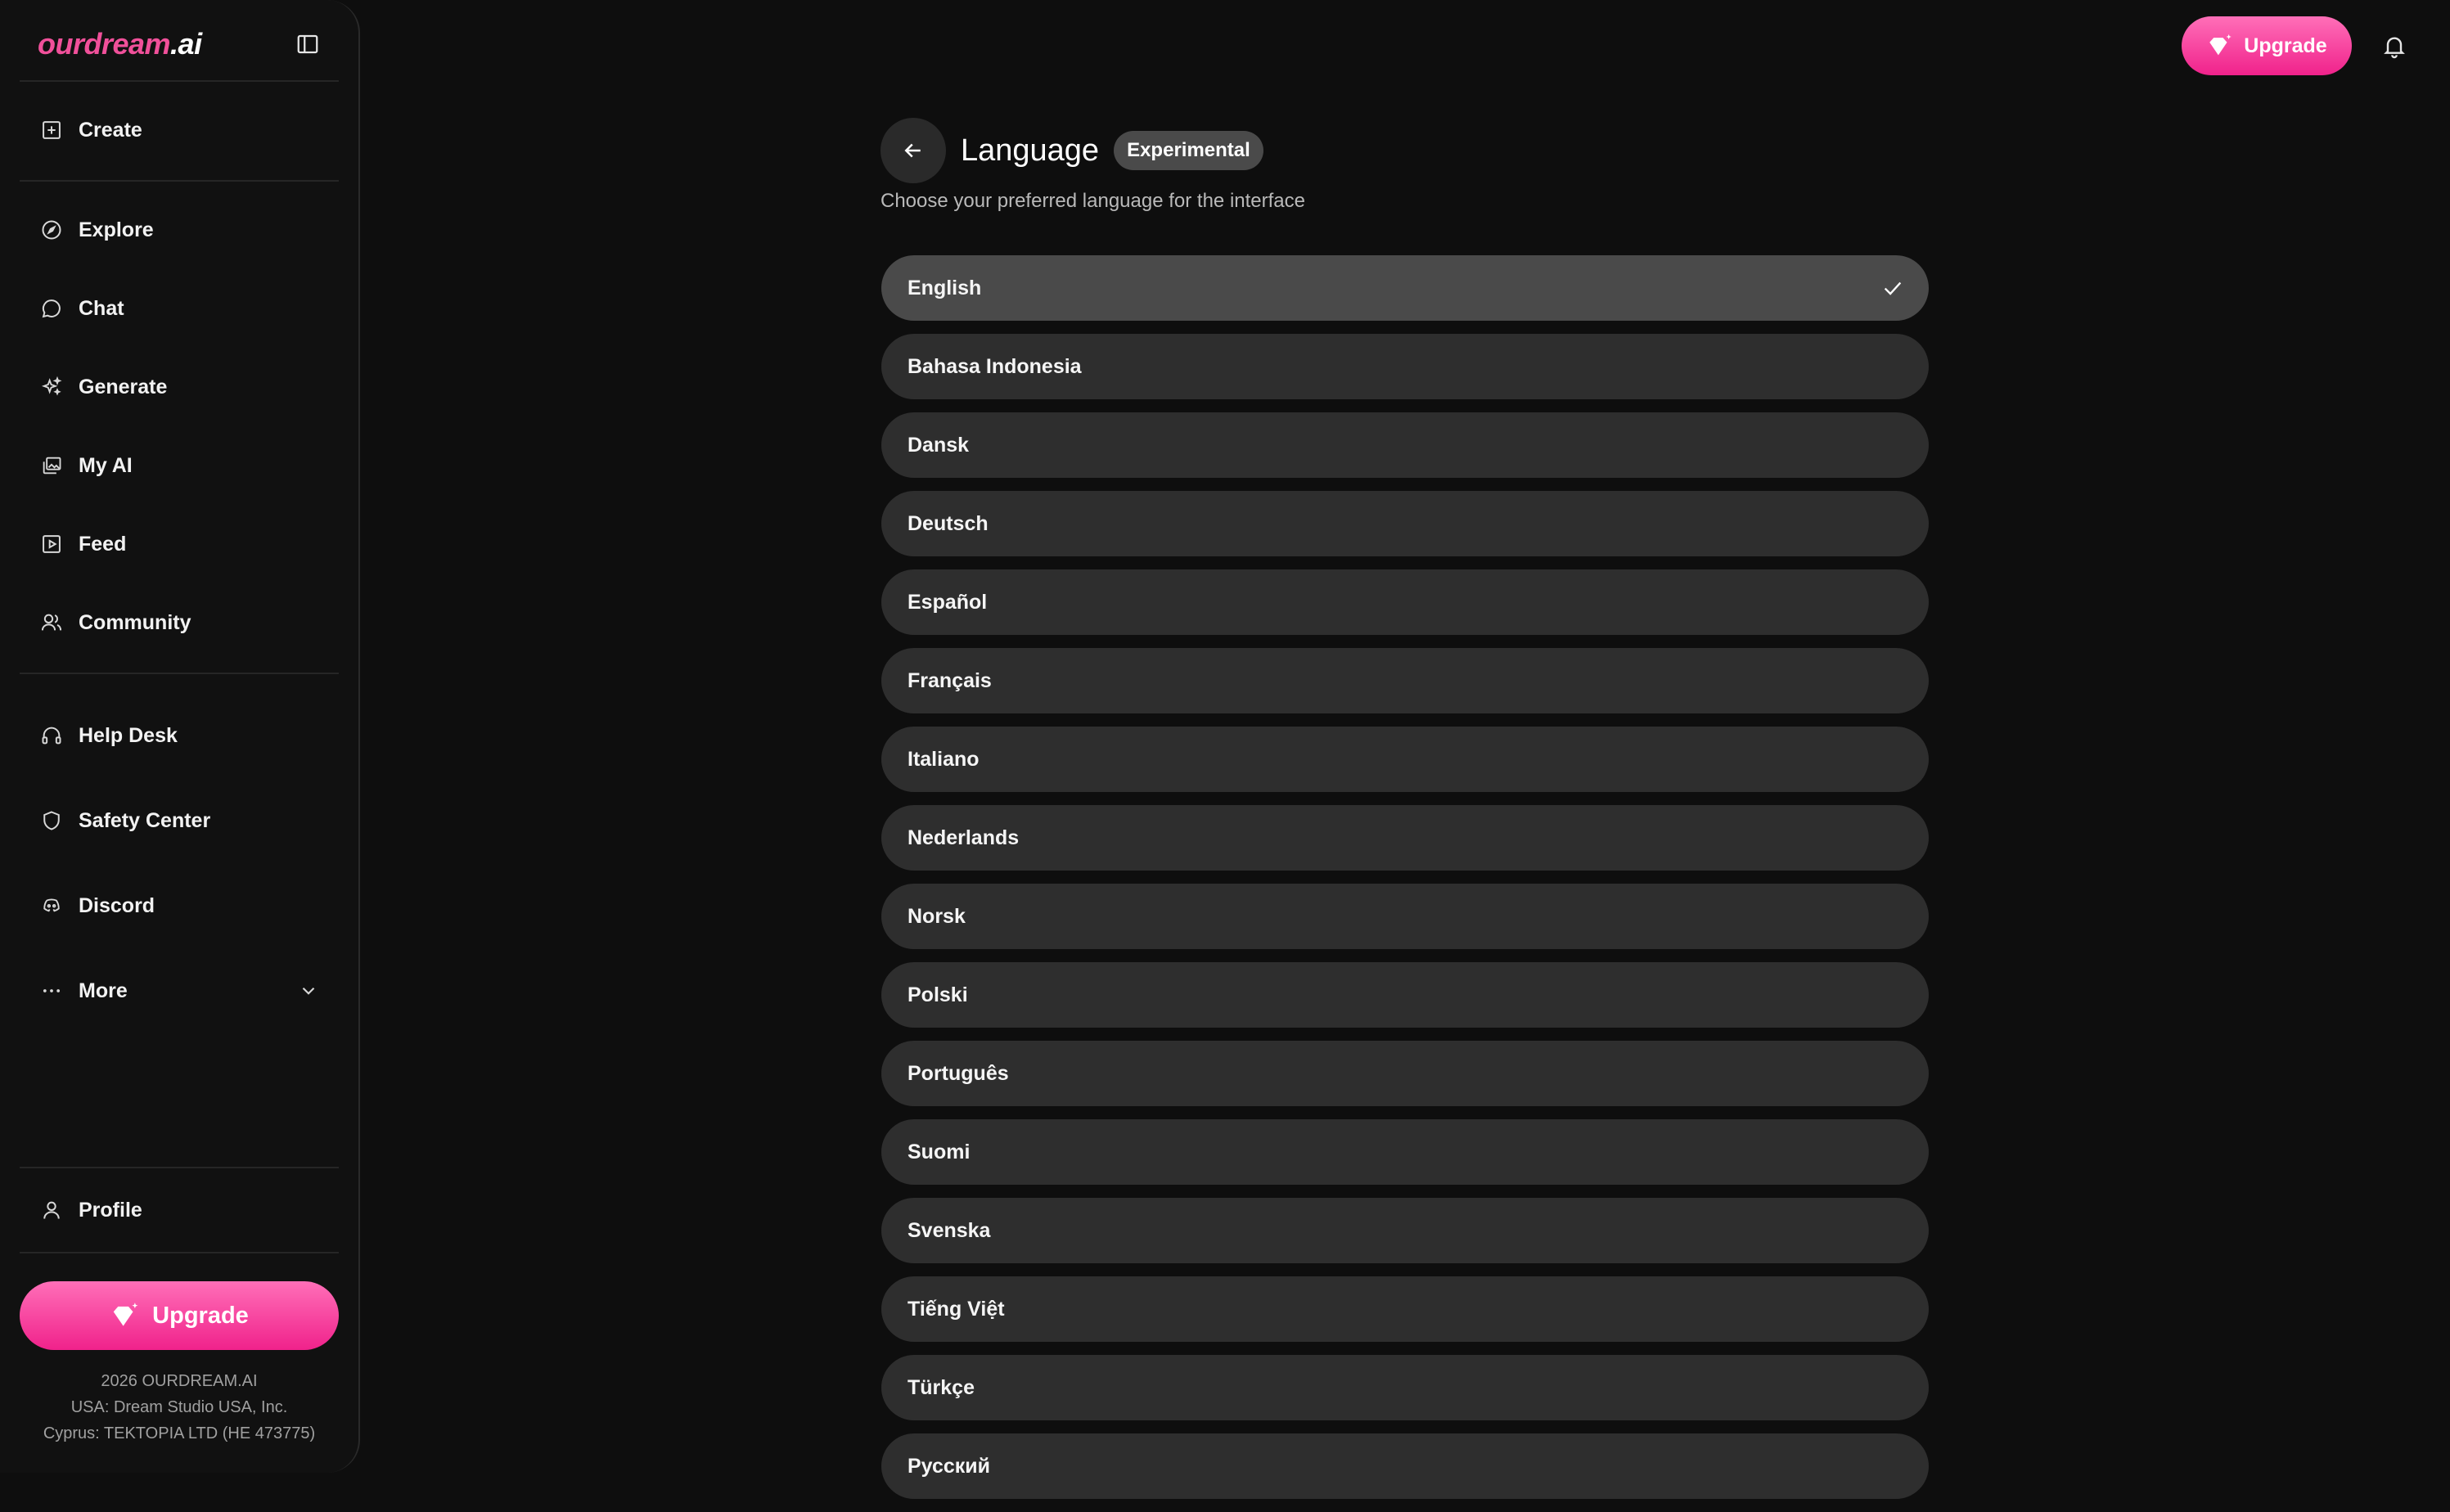 This screenshot has height=1512, width=2450. I want to click on chevron-down-icon, so click(308, 991).